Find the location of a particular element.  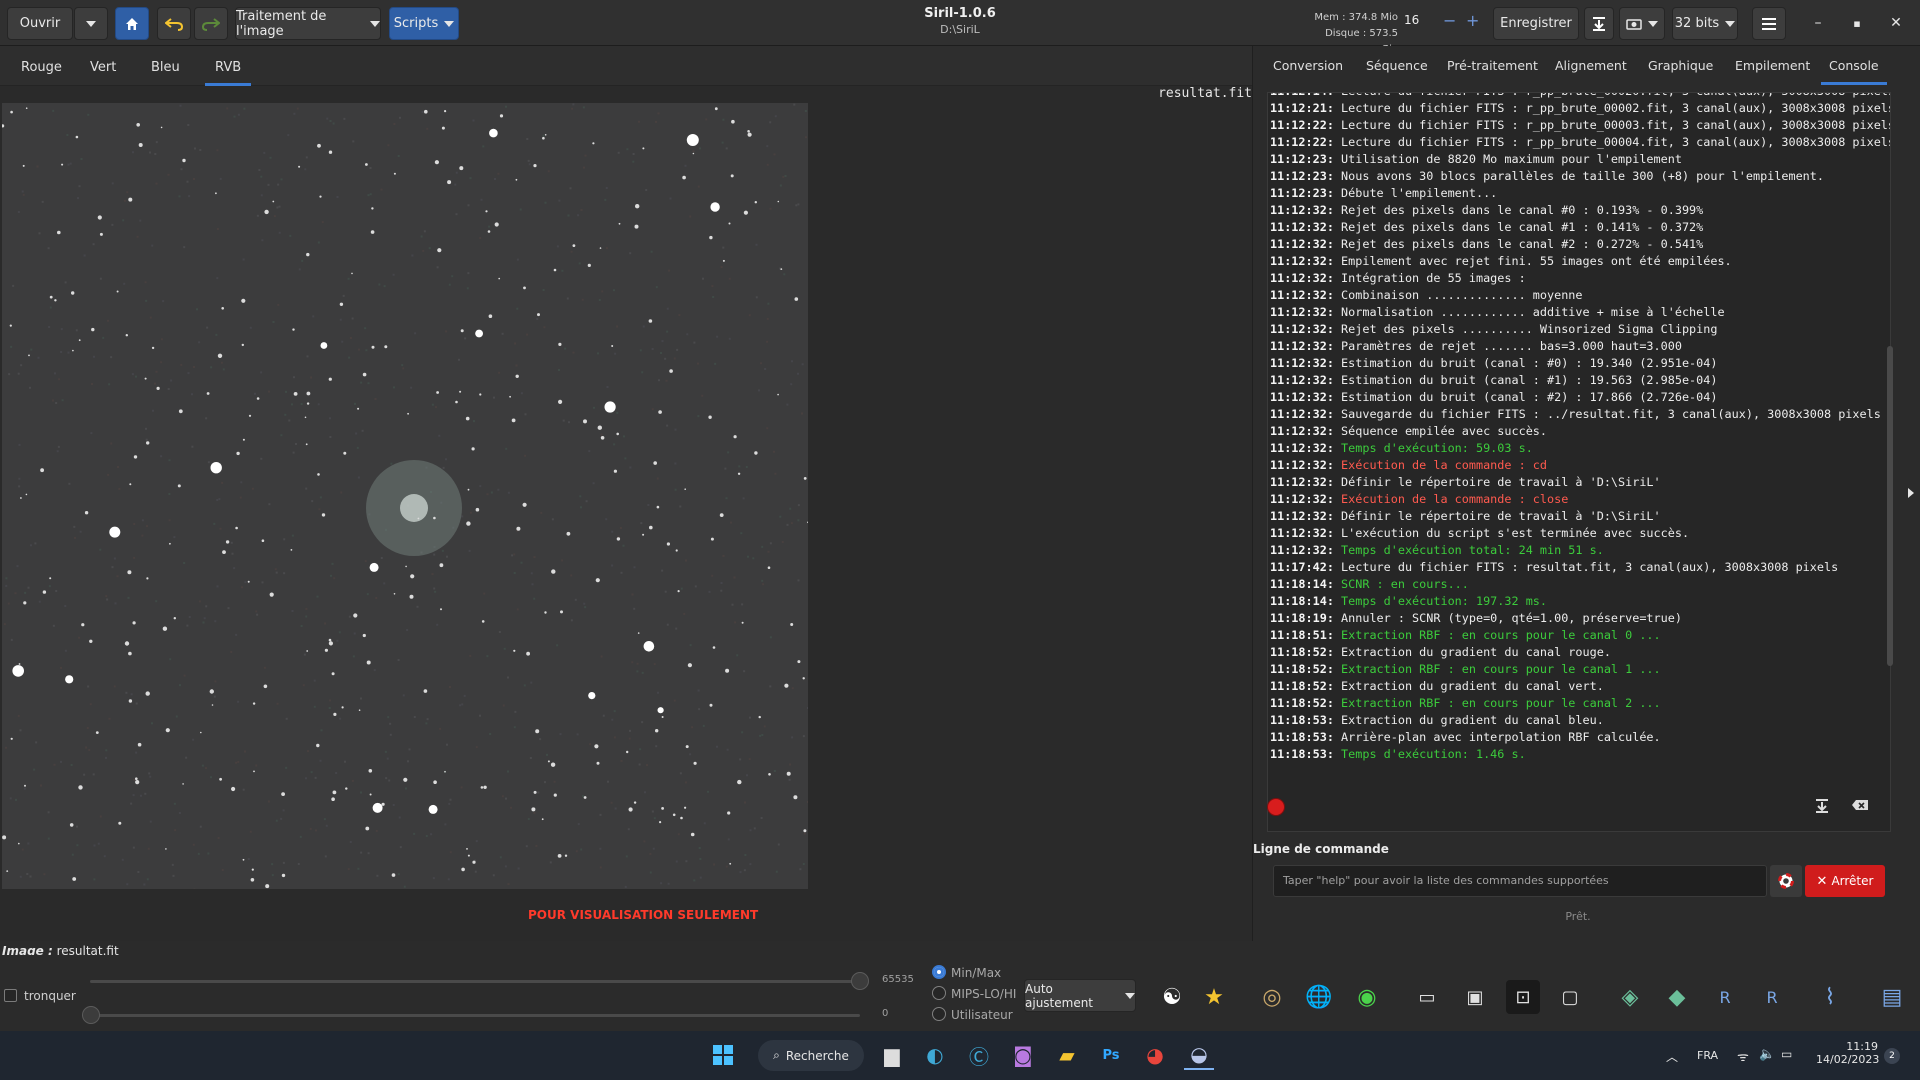

snapshot-button is located at coordinates (1642, 23).